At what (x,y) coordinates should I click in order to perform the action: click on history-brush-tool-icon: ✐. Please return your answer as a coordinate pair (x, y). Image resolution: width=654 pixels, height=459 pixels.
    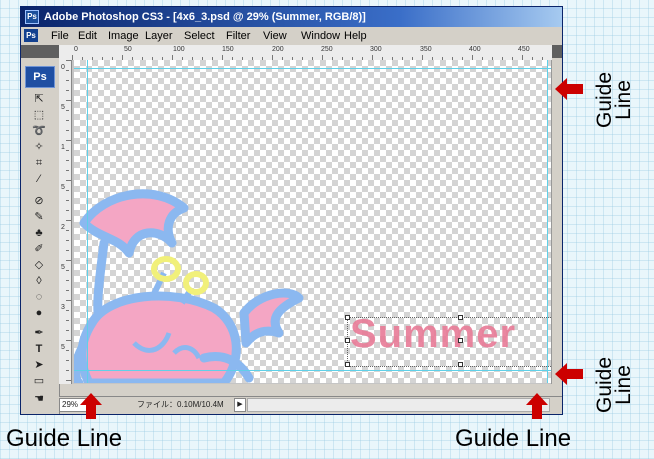
    Looking at the image, I should click on (39, 249).